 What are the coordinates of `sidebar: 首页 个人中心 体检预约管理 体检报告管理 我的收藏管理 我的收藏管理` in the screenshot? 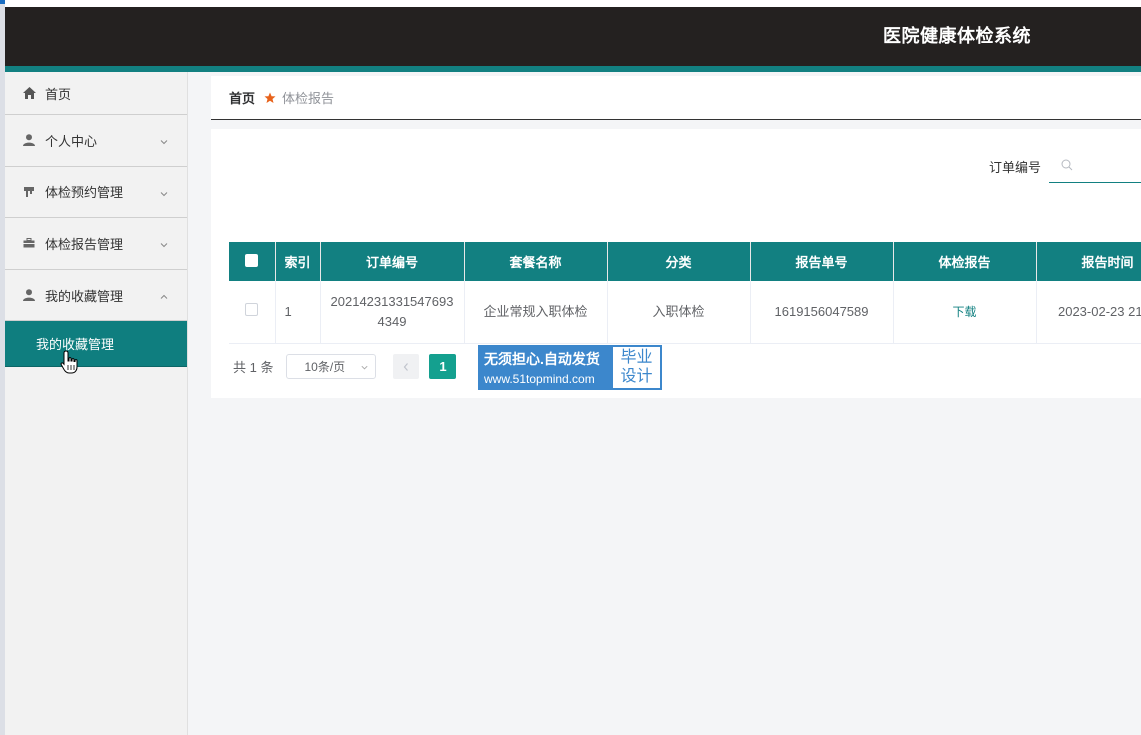 It's located at (96, 403).